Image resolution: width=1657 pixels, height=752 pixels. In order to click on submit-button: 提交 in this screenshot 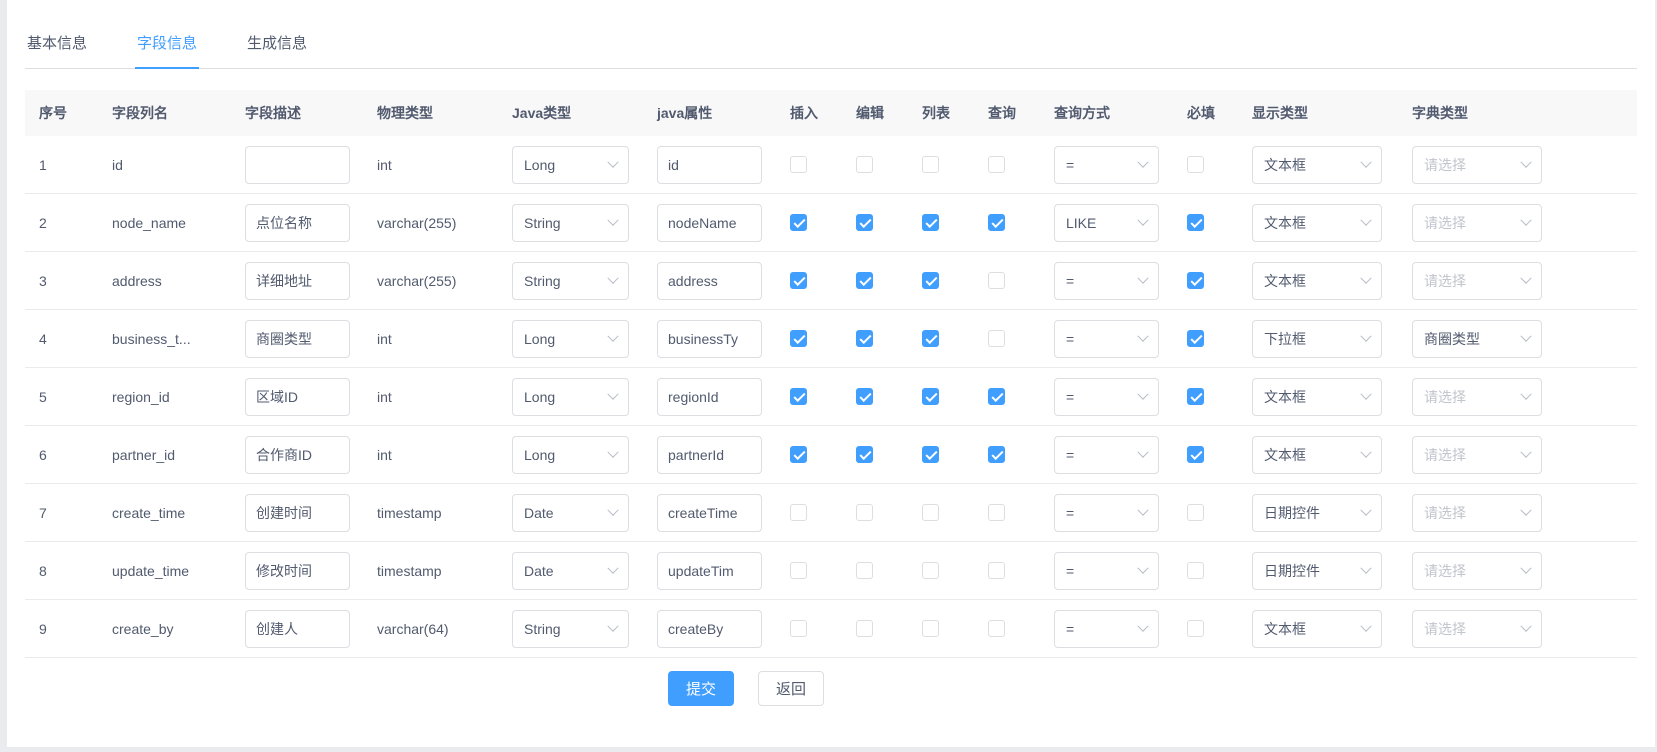, I will do `click(700, 688)`.